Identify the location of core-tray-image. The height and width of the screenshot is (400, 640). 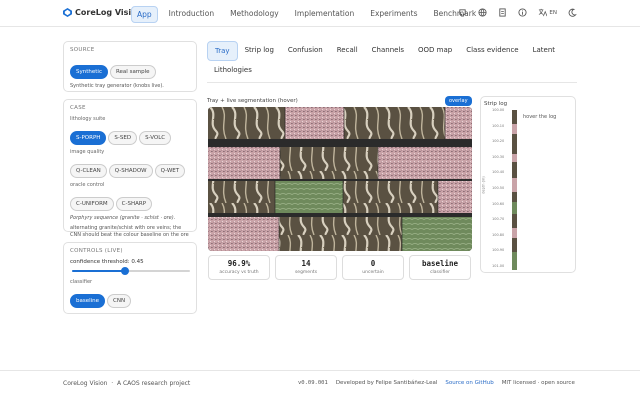
(340, 179).